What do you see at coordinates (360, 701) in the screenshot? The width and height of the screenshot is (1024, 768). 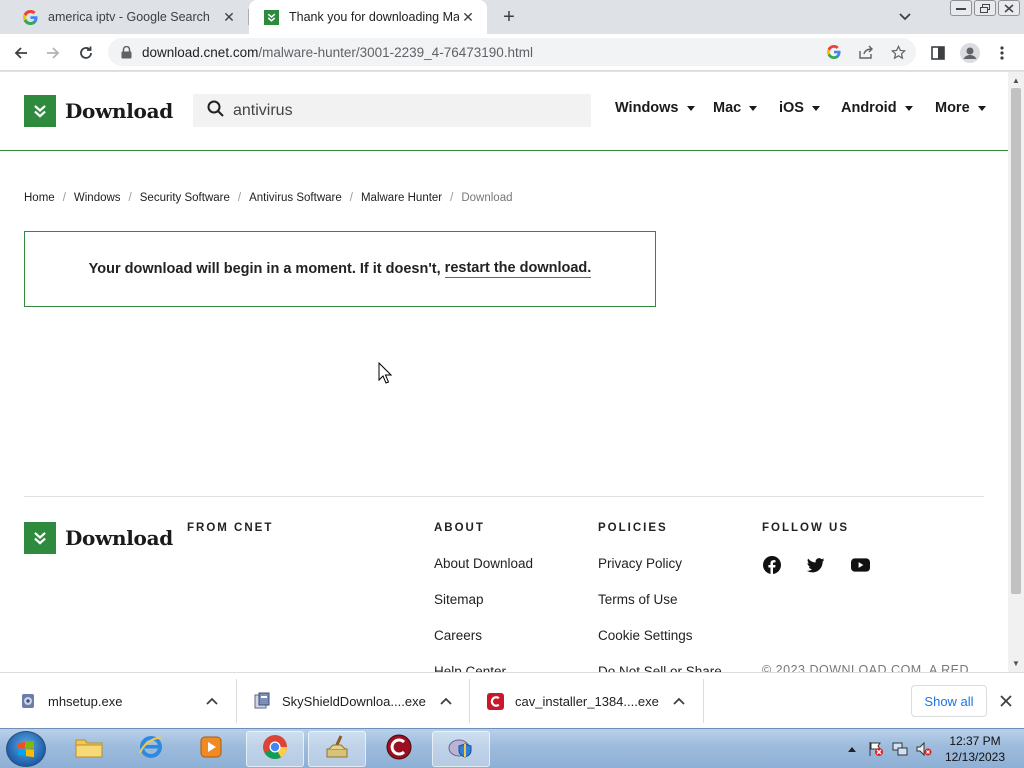 I see `download-item-skyshield: SkyShieldDownloa....exe` at bounding box center [360, 701].